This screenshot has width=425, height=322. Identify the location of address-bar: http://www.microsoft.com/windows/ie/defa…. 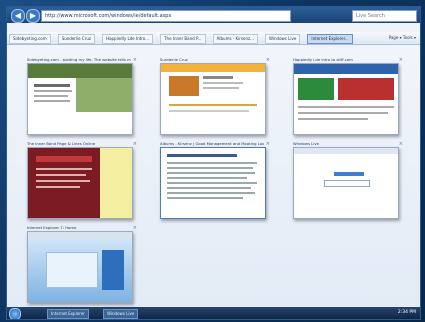
(166, 16).